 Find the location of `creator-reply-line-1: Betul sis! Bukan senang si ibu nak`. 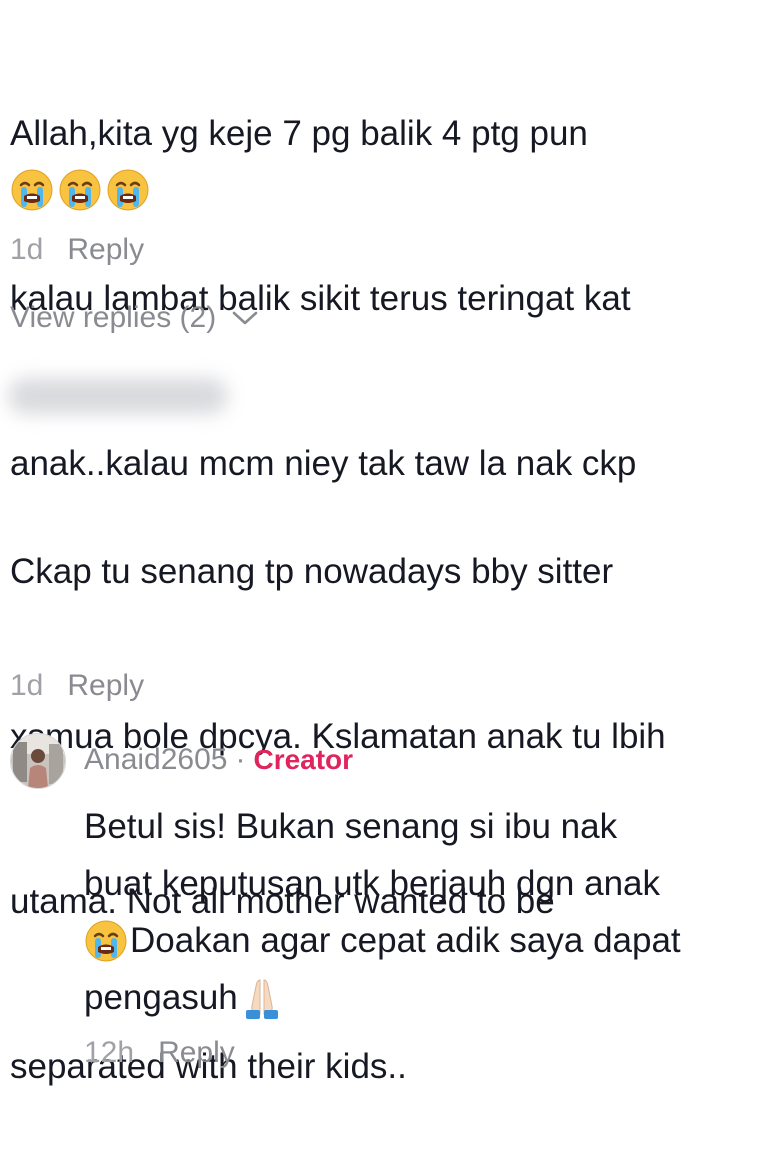

creator-reply-line-1: Betul sis! Bukan senang si ibu nak is located at coordinates (351, 826).